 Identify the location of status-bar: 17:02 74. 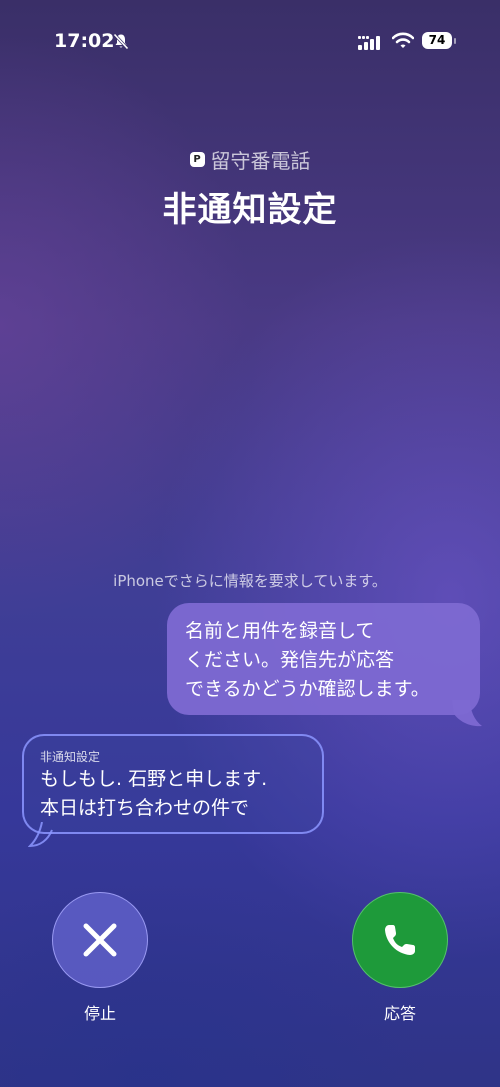
(250, 42).